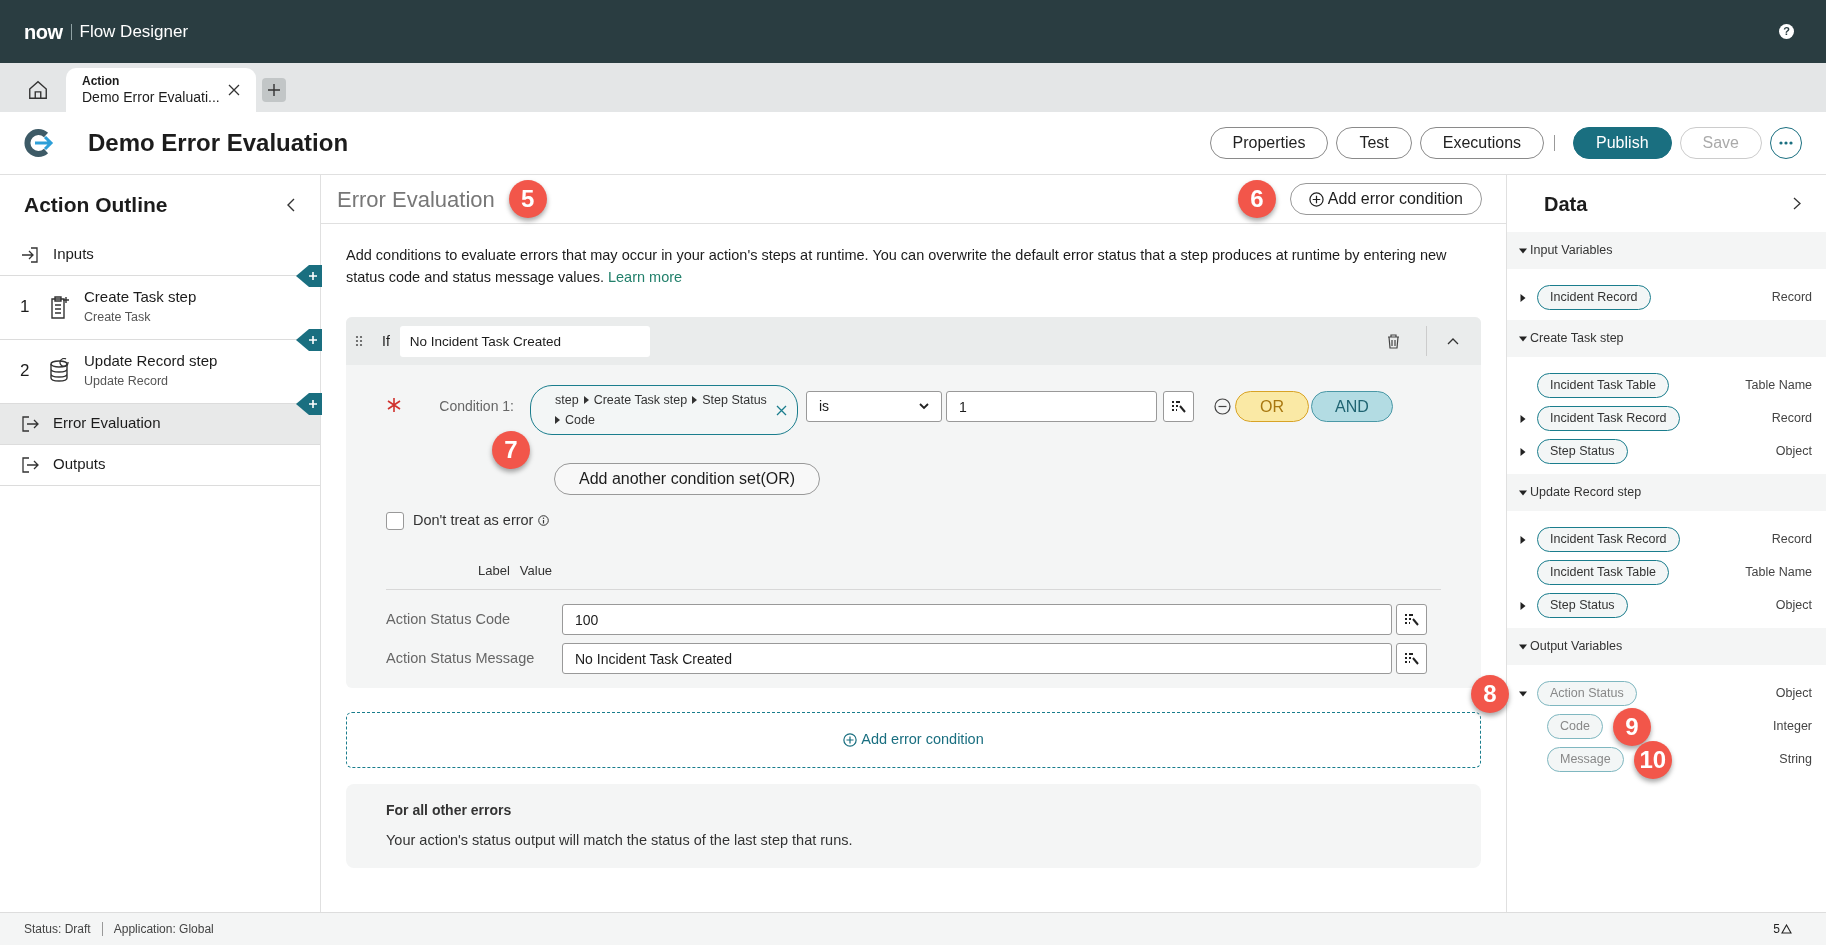  Describe the element at coordinates (1786, 31) in the screenshot. I see `help-icon: ?` at that location.